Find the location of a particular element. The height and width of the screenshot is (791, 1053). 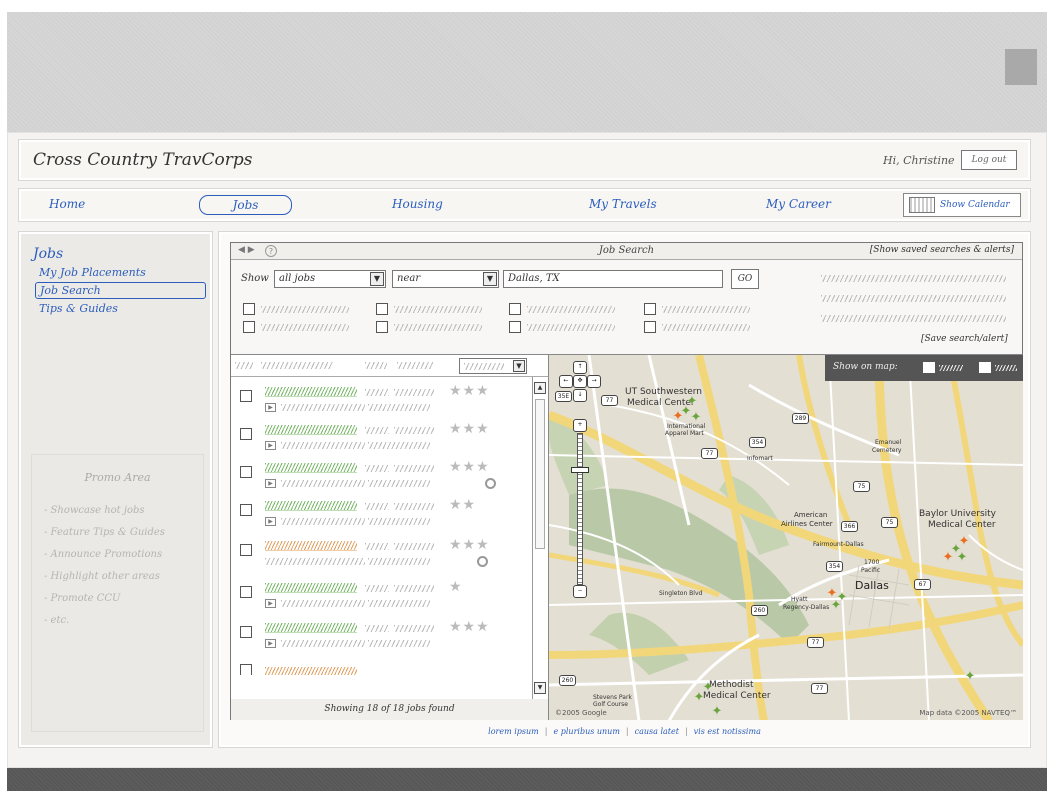

footer-link: causa latet is located at coordinates (657, 731).